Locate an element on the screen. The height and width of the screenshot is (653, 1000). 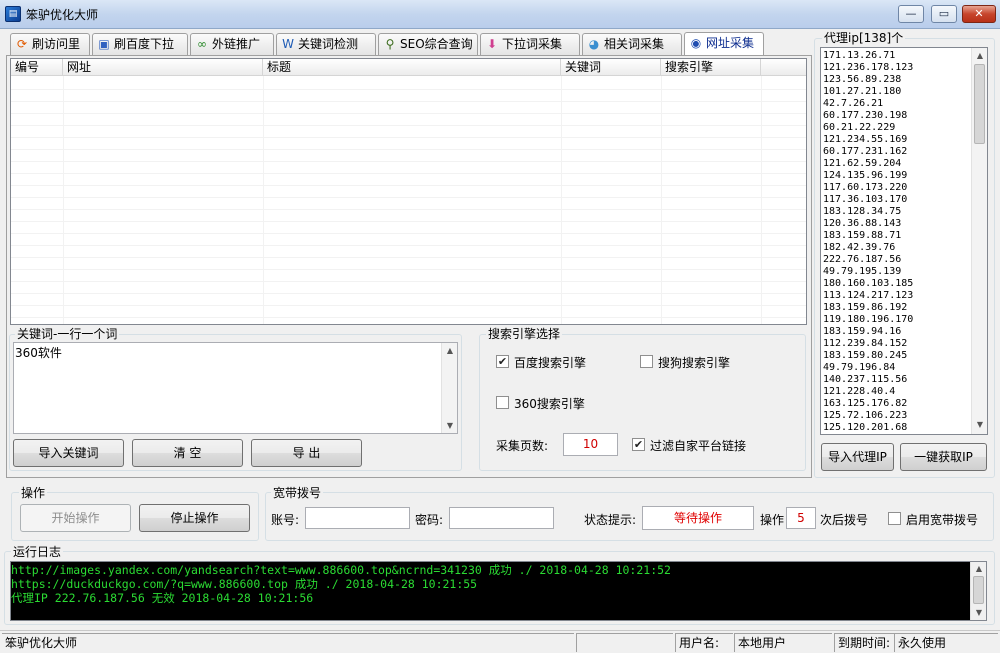
proxy-list-item: 123.56.89.238 is located at coordinates (862, 80).